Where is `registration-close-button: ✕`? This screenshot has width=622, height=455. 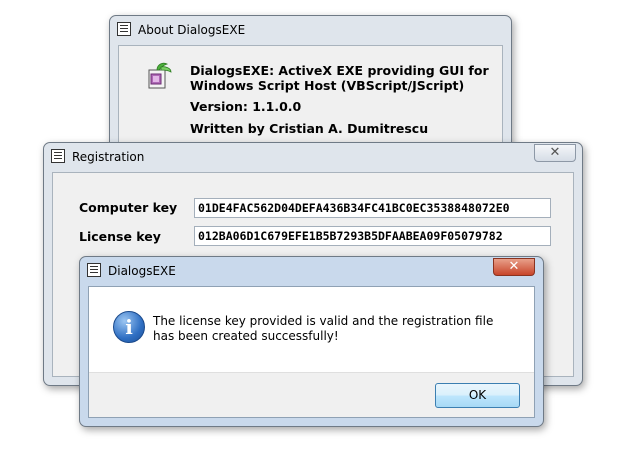
registration-close-button: ✕ is located at coordinates (555, 153).